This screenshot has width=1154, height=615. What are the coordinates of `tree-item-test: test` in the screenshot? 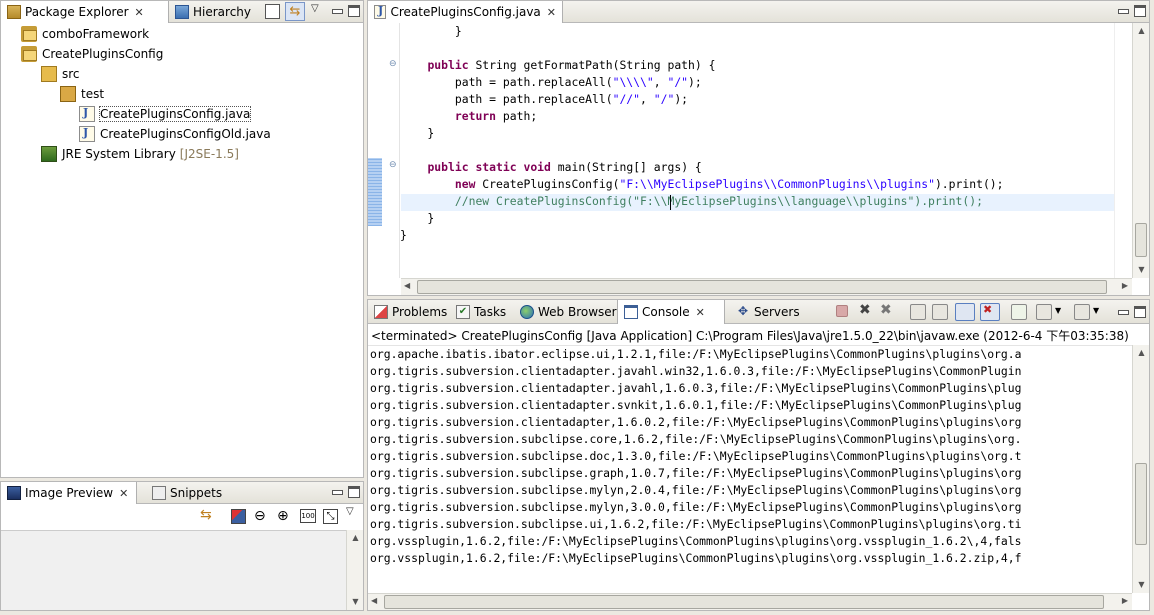 It's located at (82, 94).